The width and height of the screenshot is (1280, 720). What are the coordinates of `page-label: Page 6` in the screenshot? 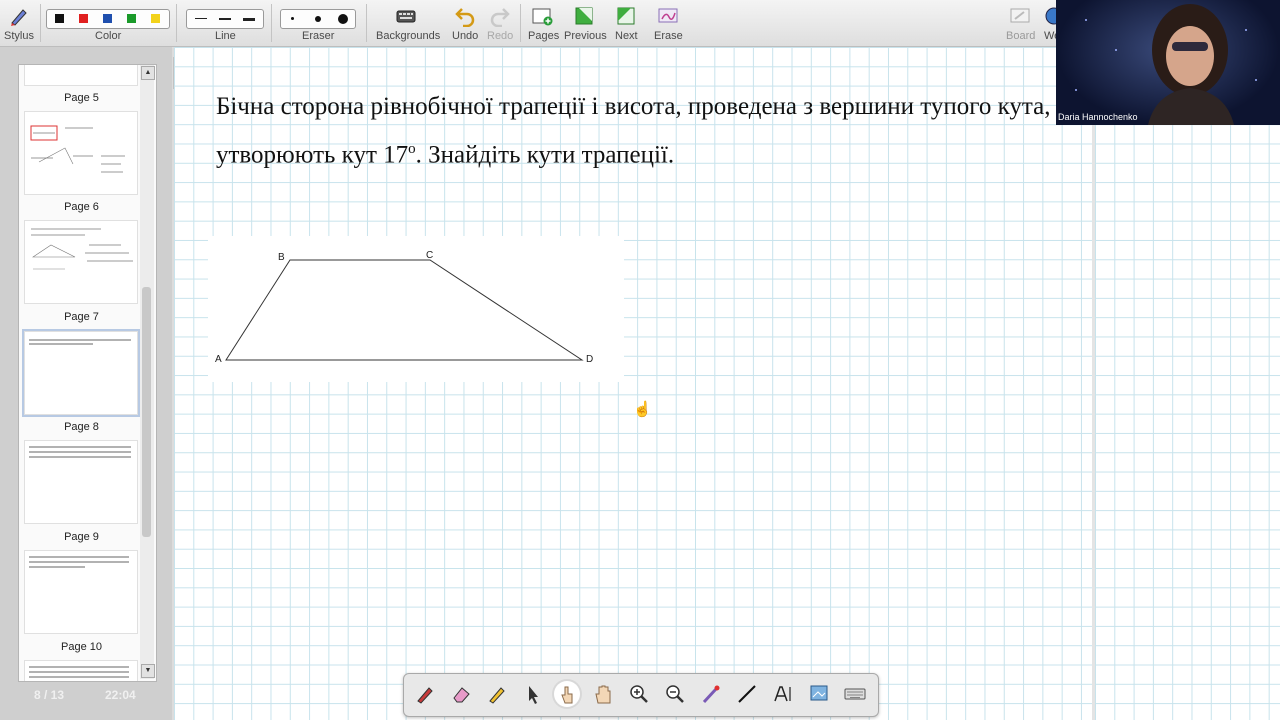 It's located at (81, 207).